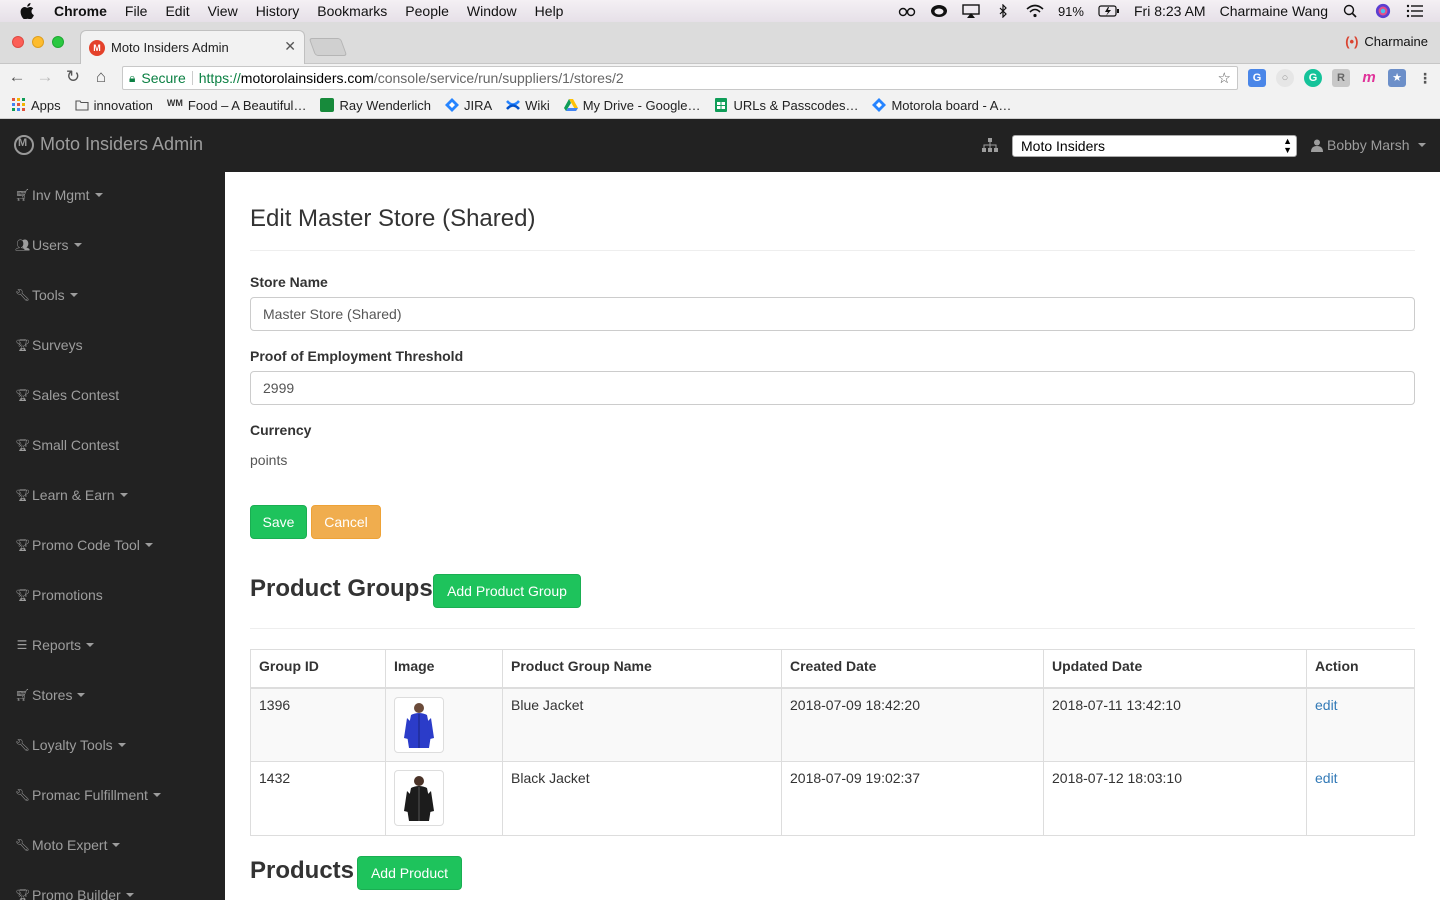 Image resolution: width=1440 pixels, height=900 pixels. What do you see at coordinates (88, 795) in the screenshot?
I see `sidebar-item-promac-fulfillment: 🔧︎ Promac Fulfillment` at bounding box center [88, 795].